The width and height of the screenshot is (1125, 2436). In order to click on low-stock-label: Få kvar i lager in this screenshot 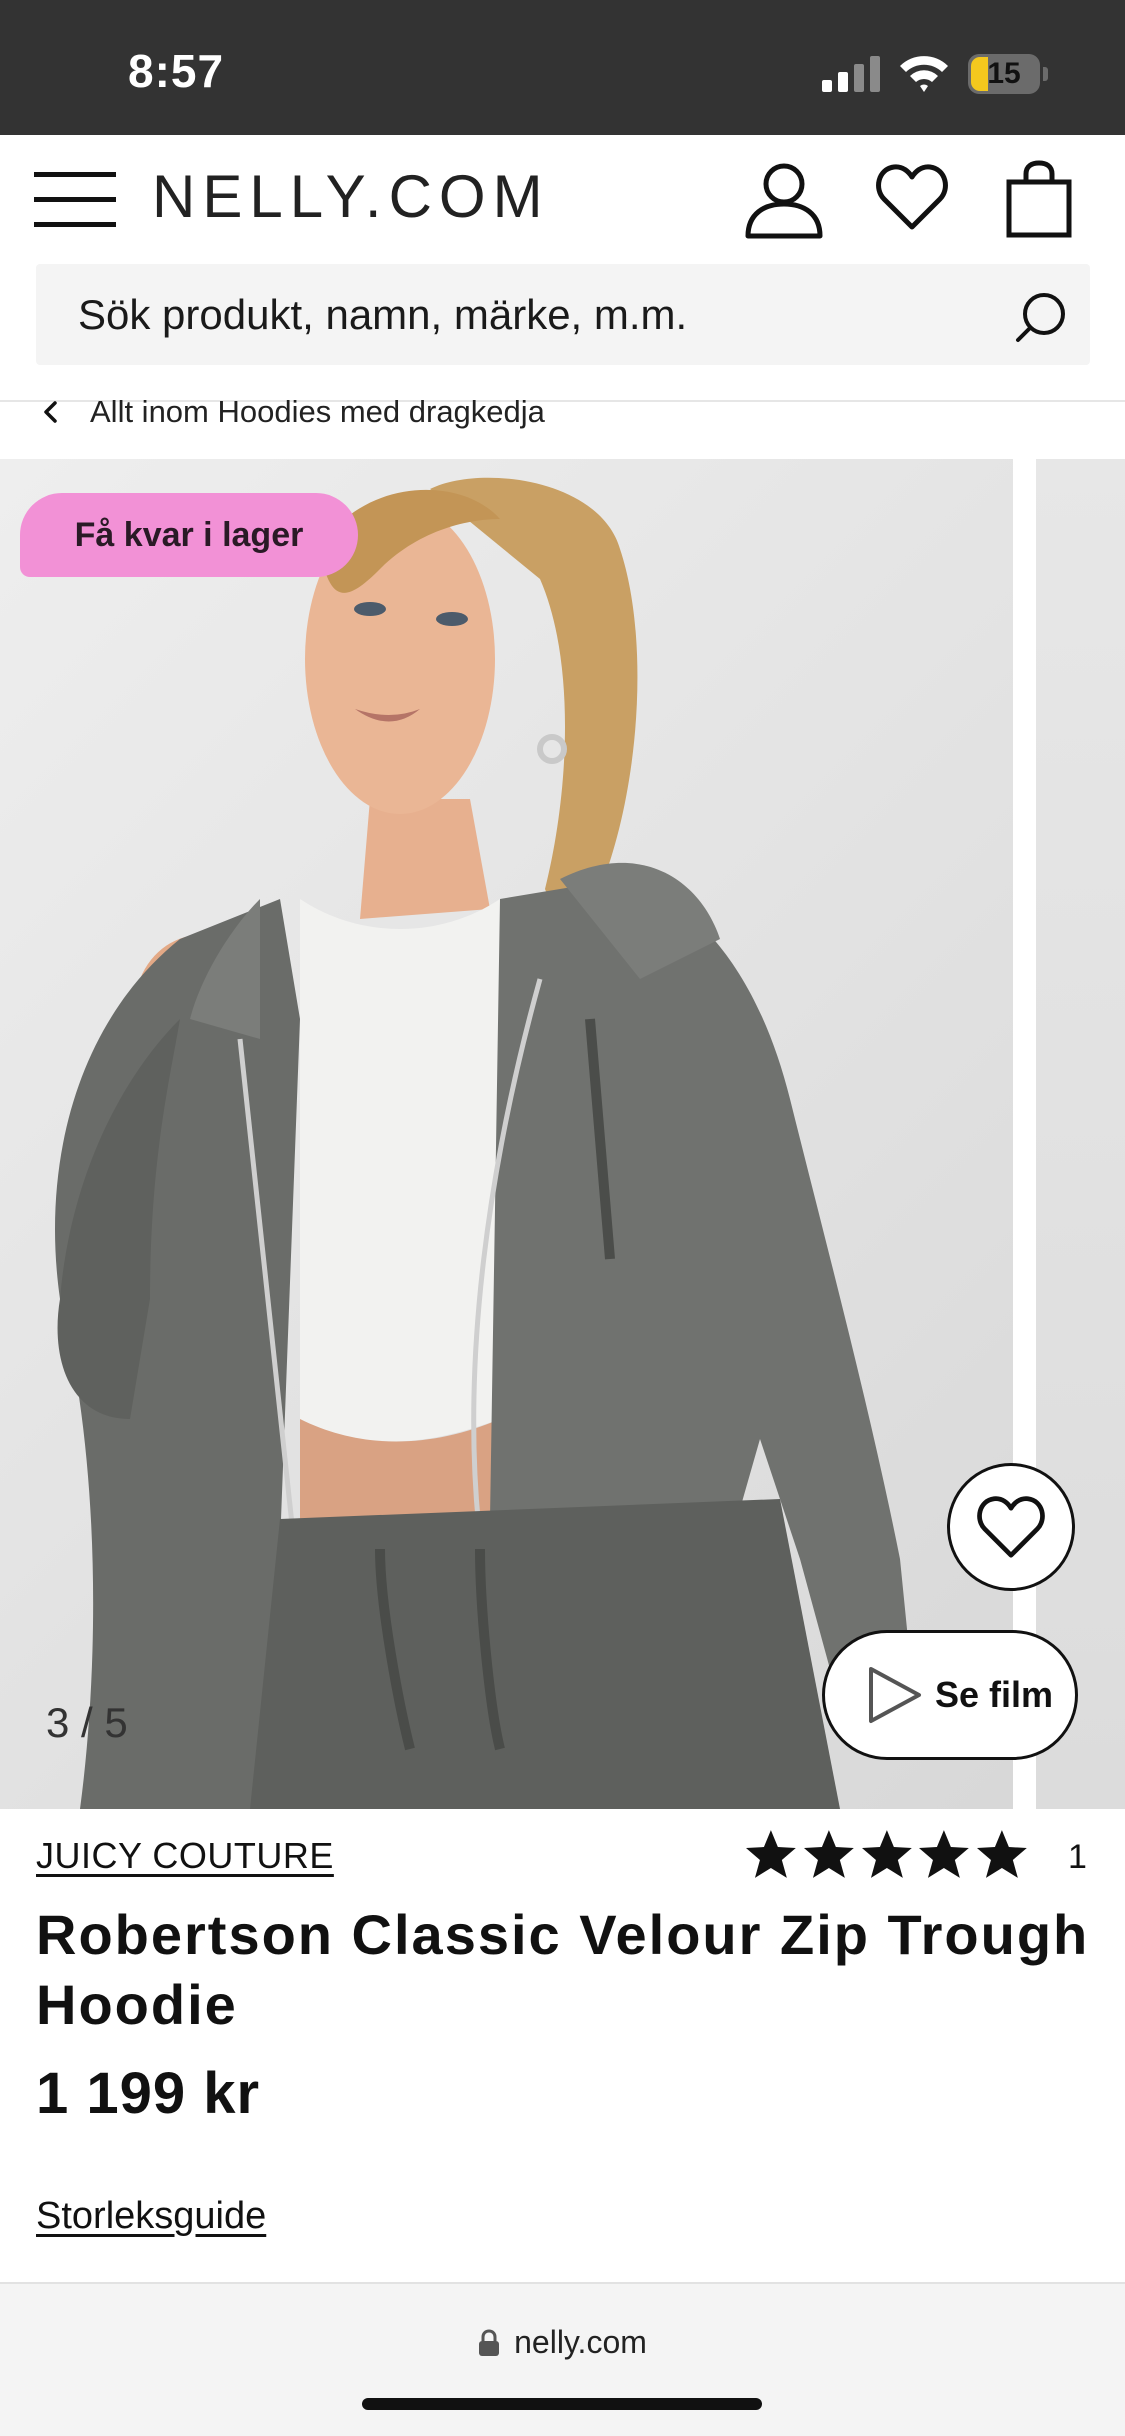, I will do `click(189, 534)`.